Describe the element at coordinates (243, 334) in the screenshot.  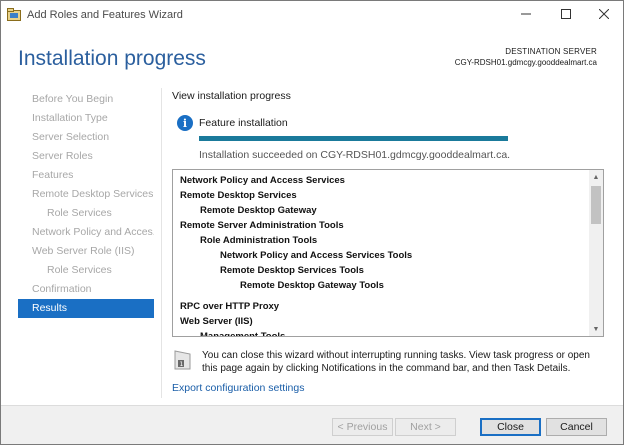
I see `result-item: Management Tools` at that location.